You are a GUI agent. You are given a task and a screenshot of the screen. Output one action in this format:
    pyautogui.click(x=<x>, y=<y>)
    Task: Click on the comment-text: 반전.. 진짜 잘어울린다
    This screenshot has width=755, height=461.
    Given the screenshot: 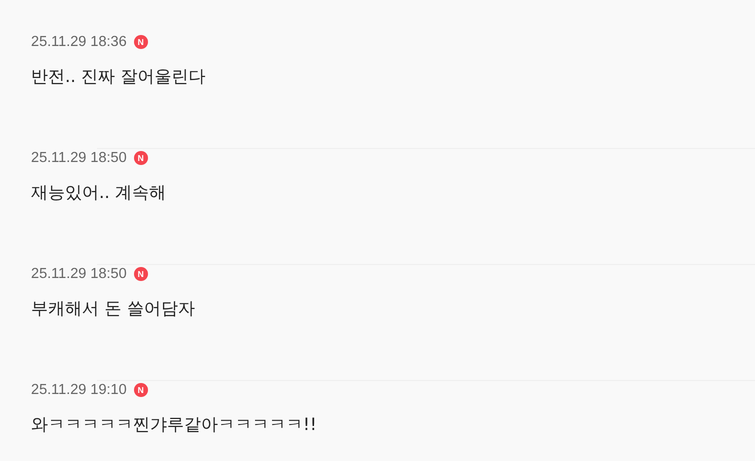 What is the action you would take?
    pyautogui.click(x=119, y=77)
    